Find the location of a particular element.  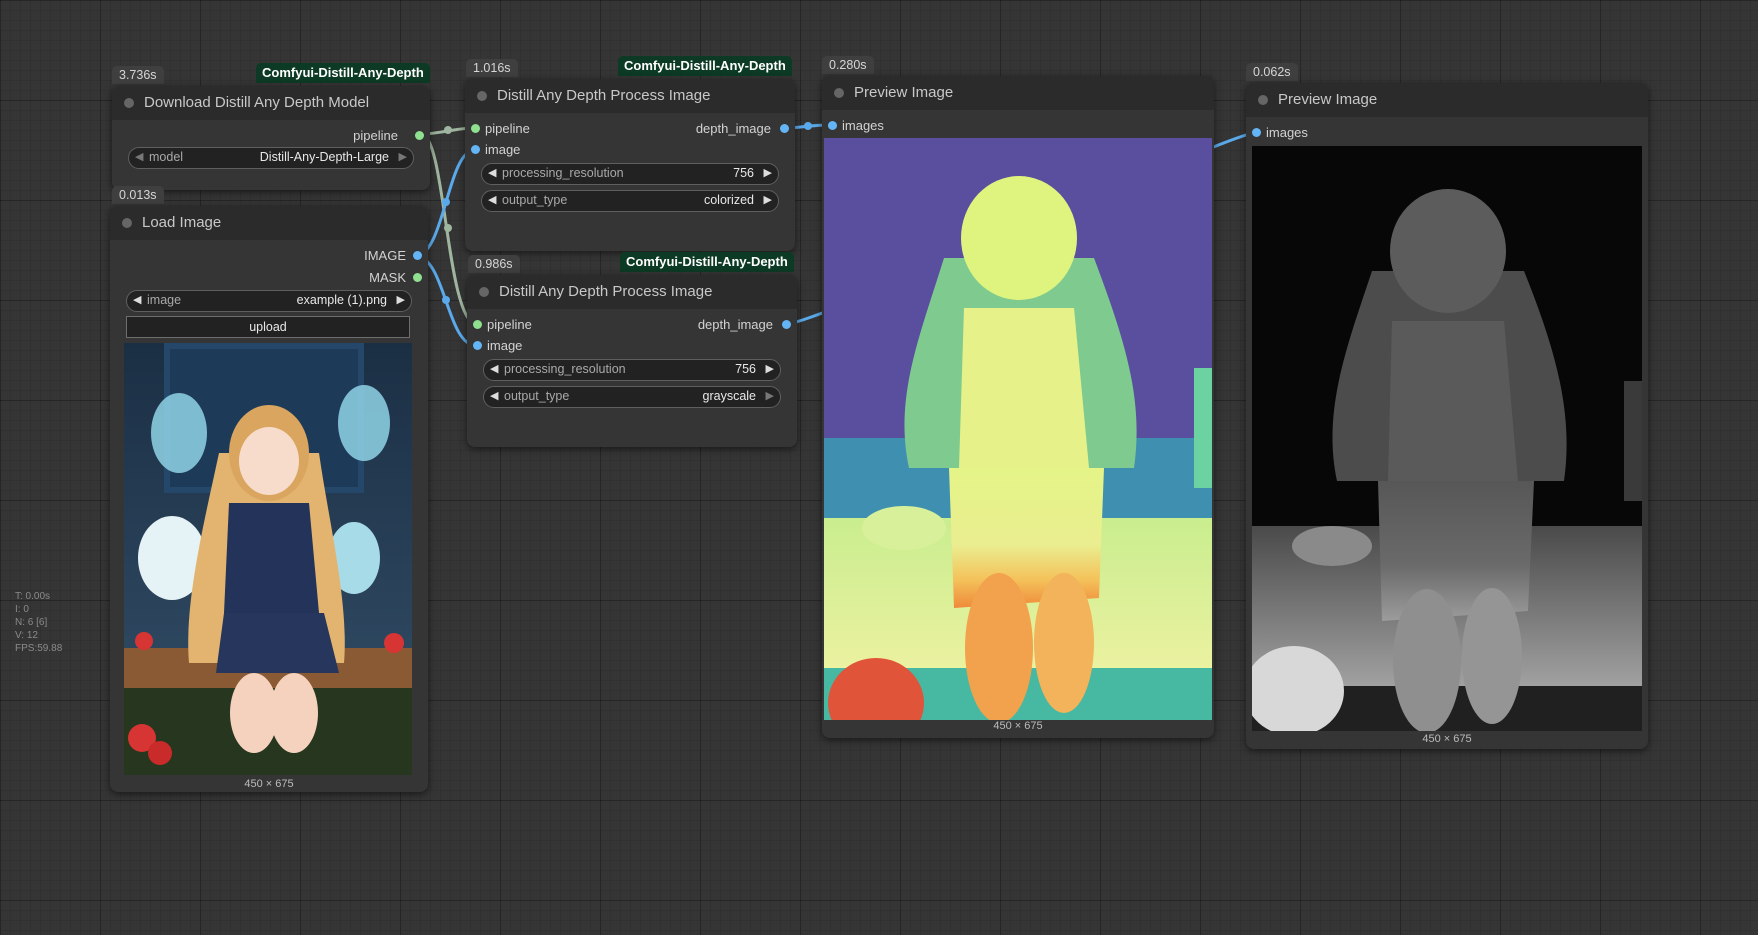

image-combo: ◀ image example (1).png ▶ is located at coordinates (269, 301).